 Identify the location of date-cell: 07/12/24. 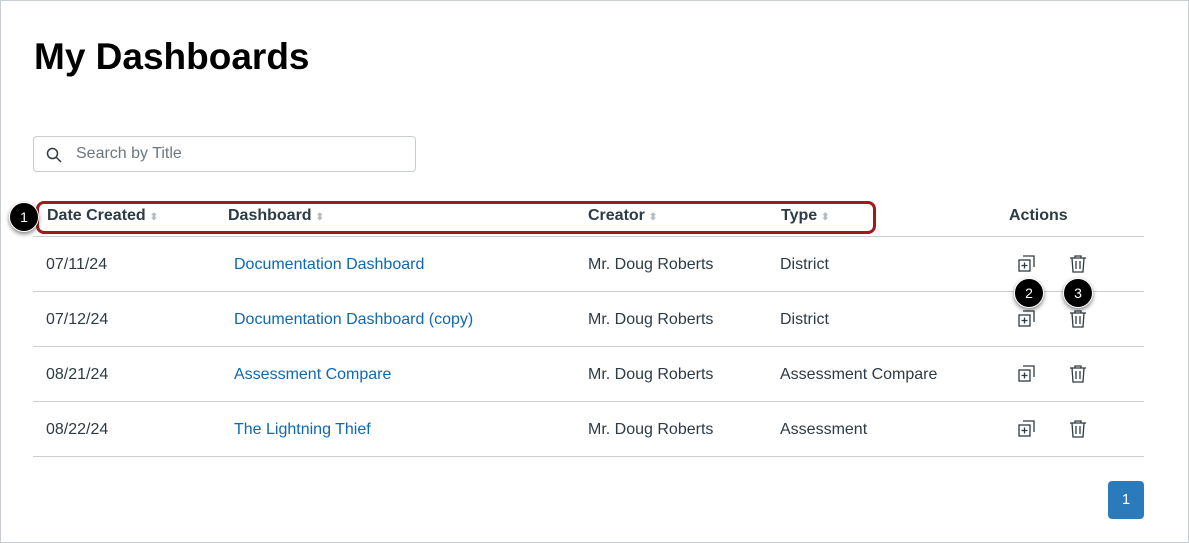
(77, 319).